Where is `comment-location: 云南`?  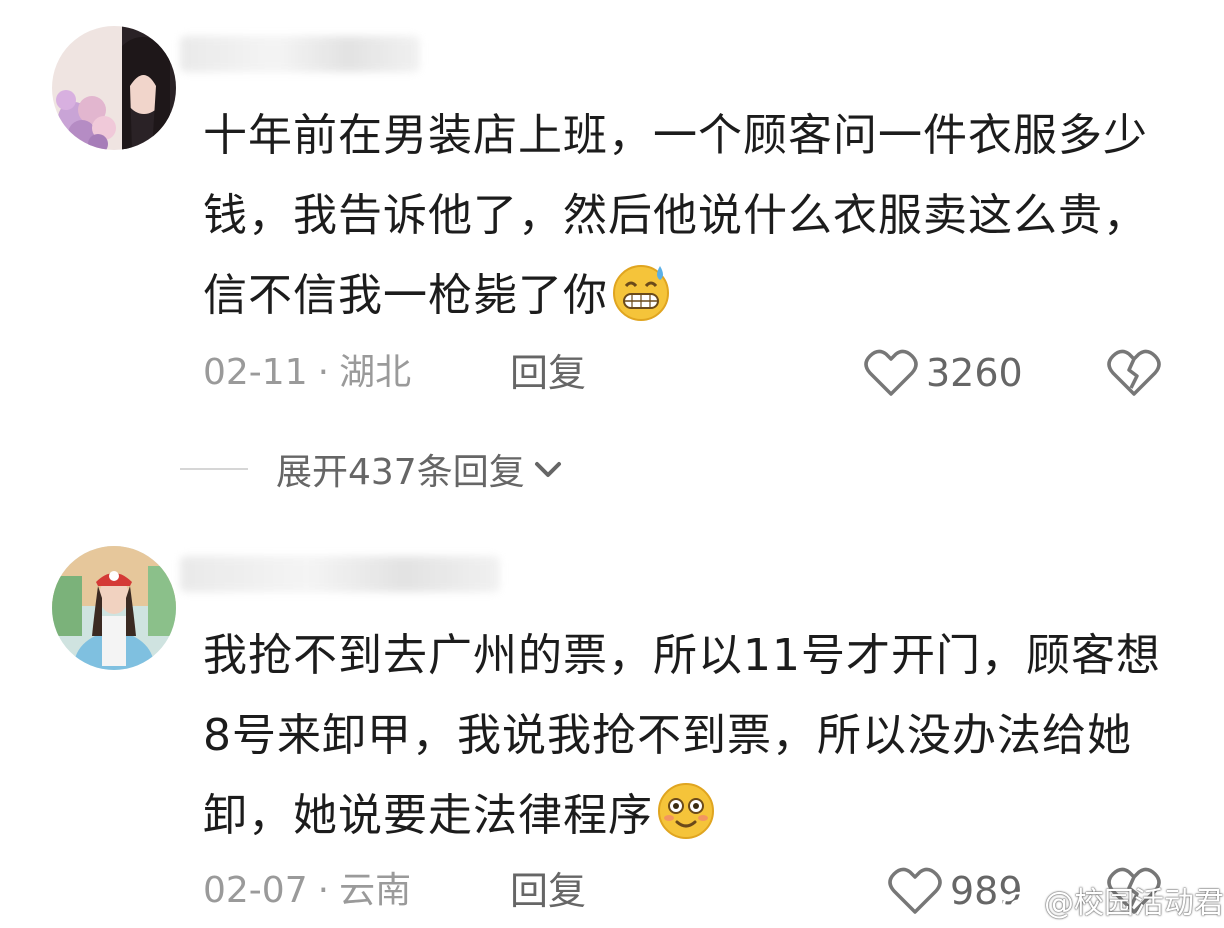
comment-location: 云南 is located at coordinates (375, 890).